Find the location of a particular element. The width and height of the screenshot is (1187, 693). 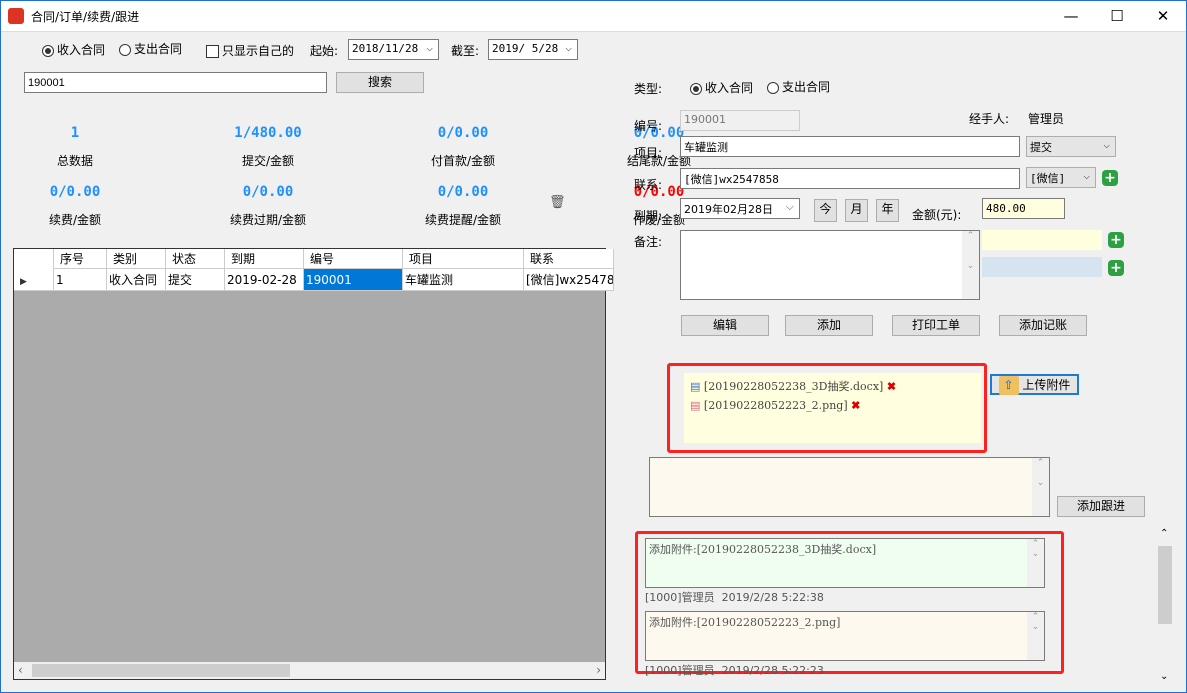

only-mine-checkbox: 只显示自己的 is located at coordinates (250, 50).